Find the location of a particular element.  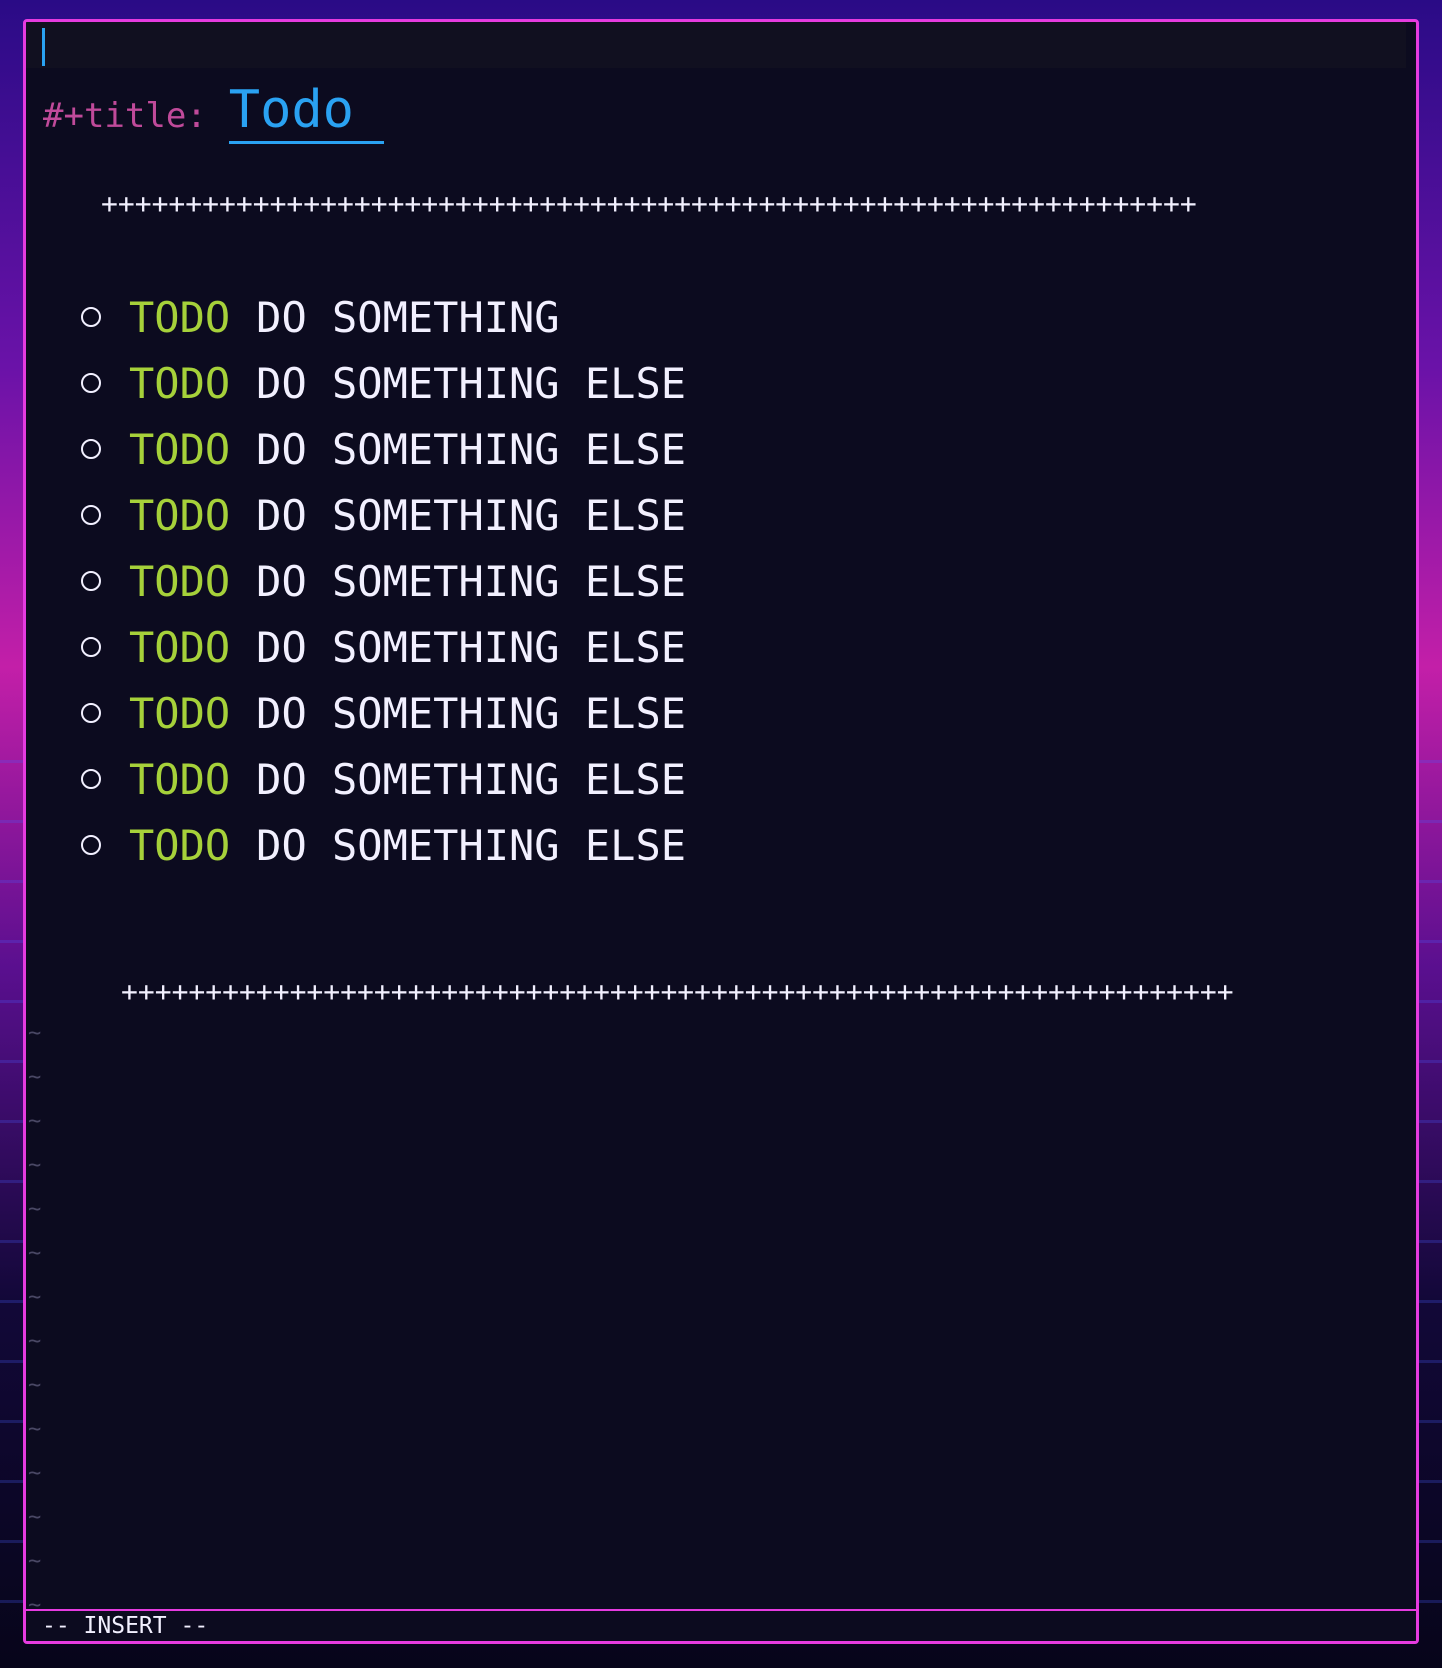

title-line: #+title: Todo is located at coordinates (213, 109).